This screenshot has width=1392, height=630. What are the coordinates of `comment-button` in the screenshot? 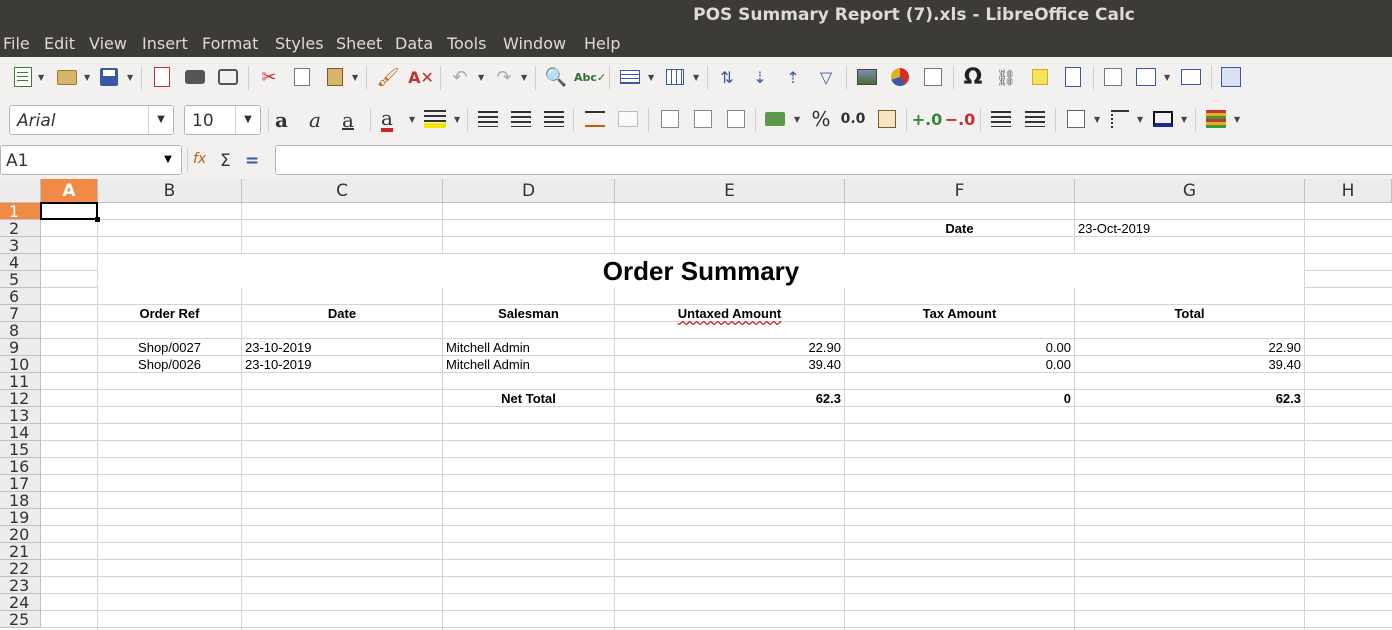 It's located at (1040, 77).